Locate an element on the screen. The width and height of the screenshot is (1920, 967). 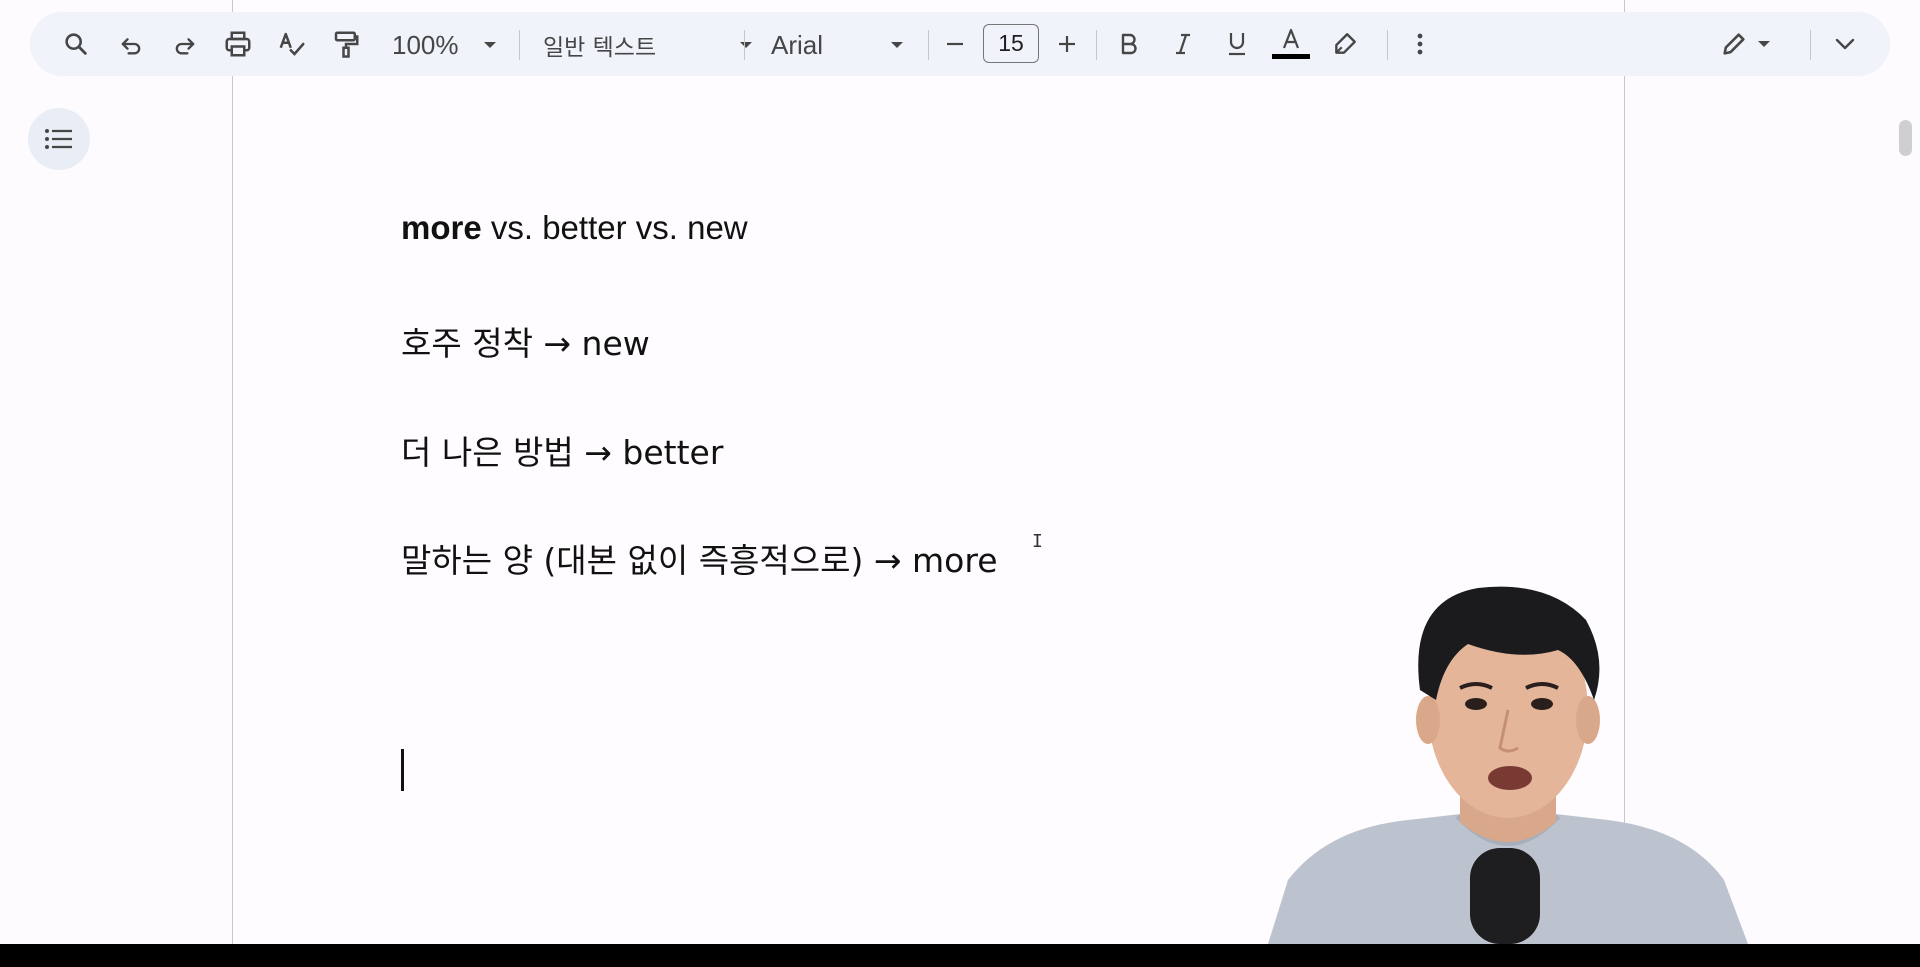
paint-format-icon is located at coordinates (346, 44).